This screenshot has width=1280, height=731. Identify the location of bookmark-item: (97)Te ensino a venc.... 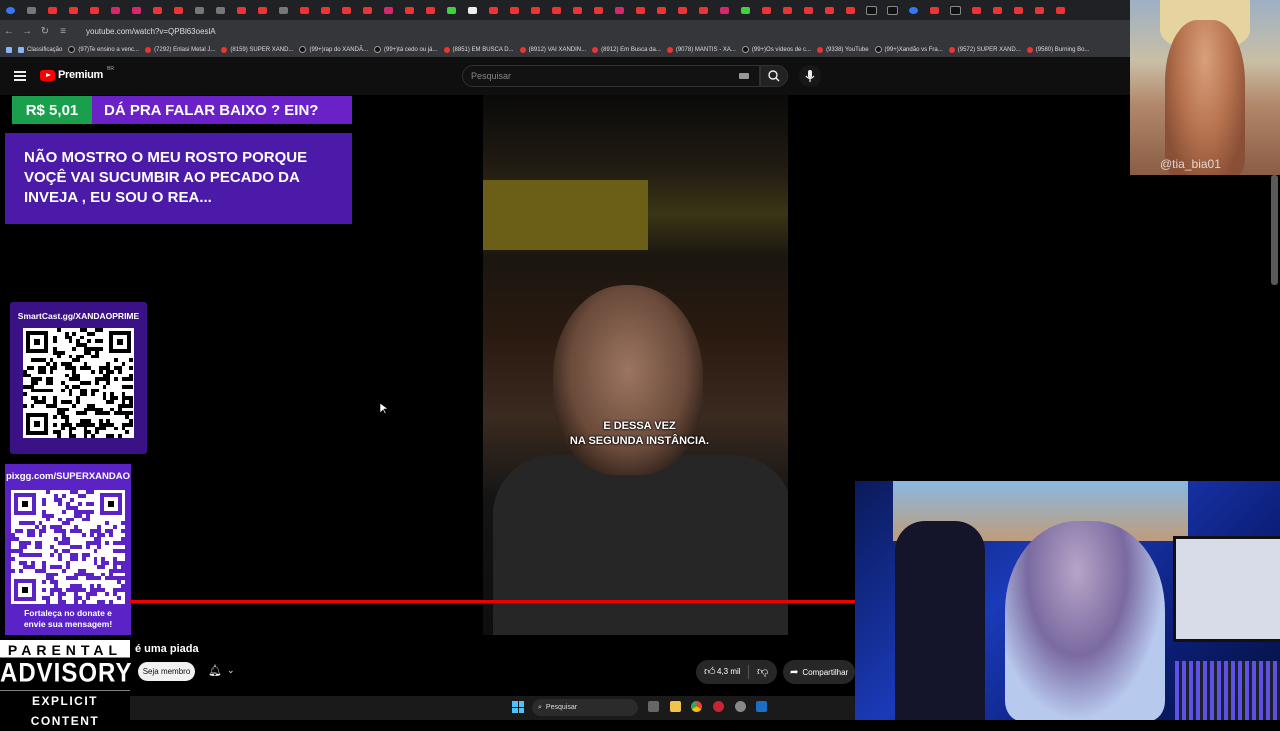
(103, 49).